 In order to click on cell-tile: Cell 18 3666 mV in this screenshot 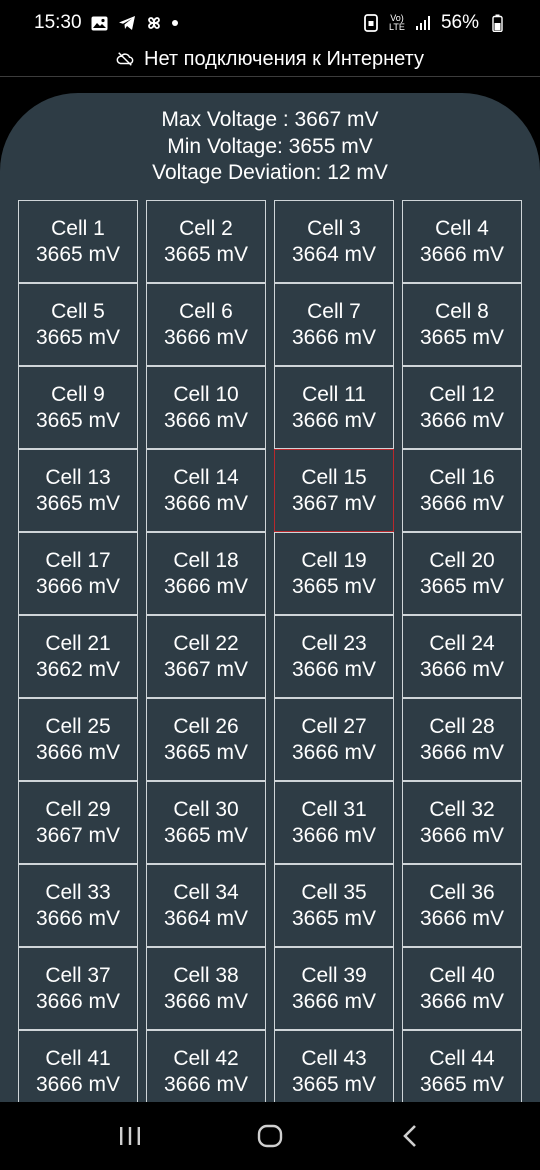, I will do `click(206, 573)`.